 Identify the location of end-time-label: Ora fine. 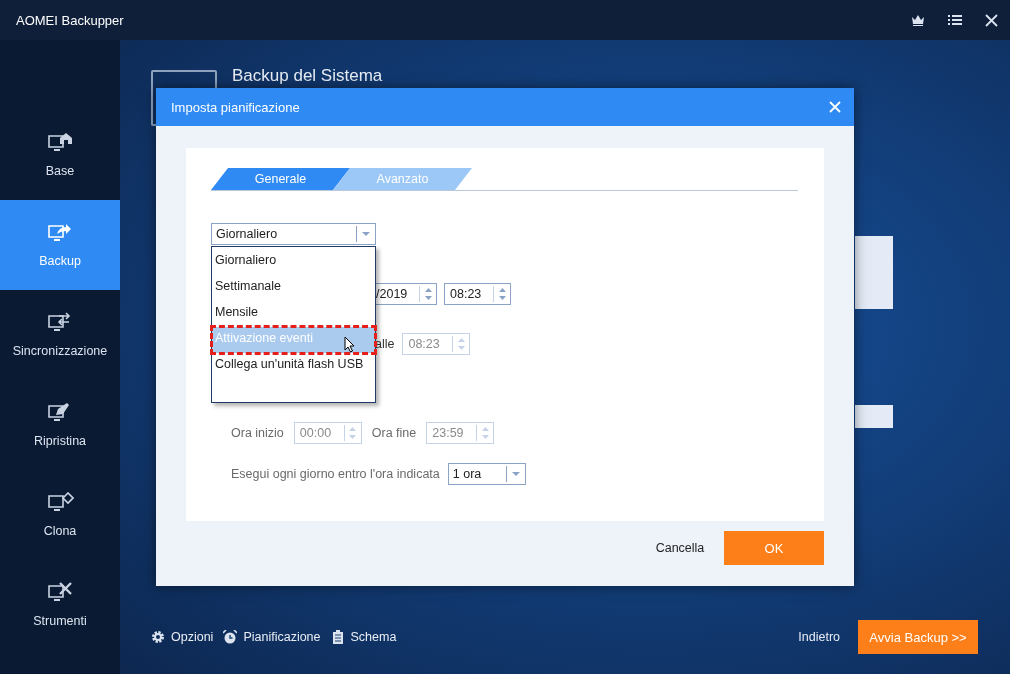
(394, 433).